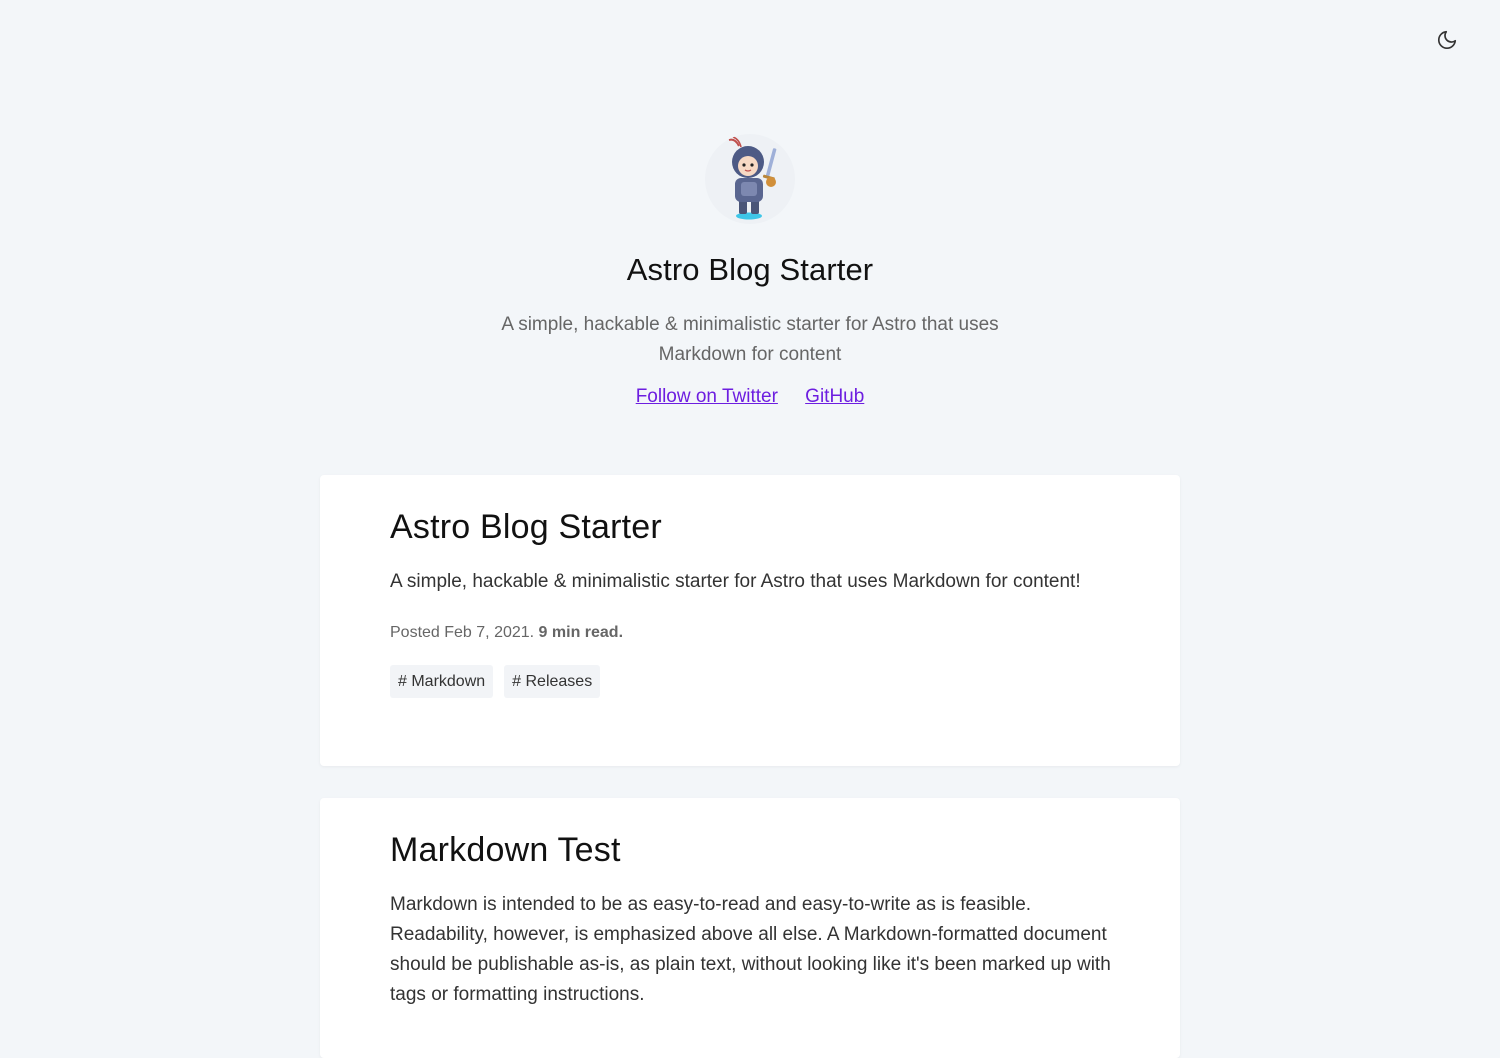  I want to click on twitter-link: Follow on Twitter, so click(707, 396).